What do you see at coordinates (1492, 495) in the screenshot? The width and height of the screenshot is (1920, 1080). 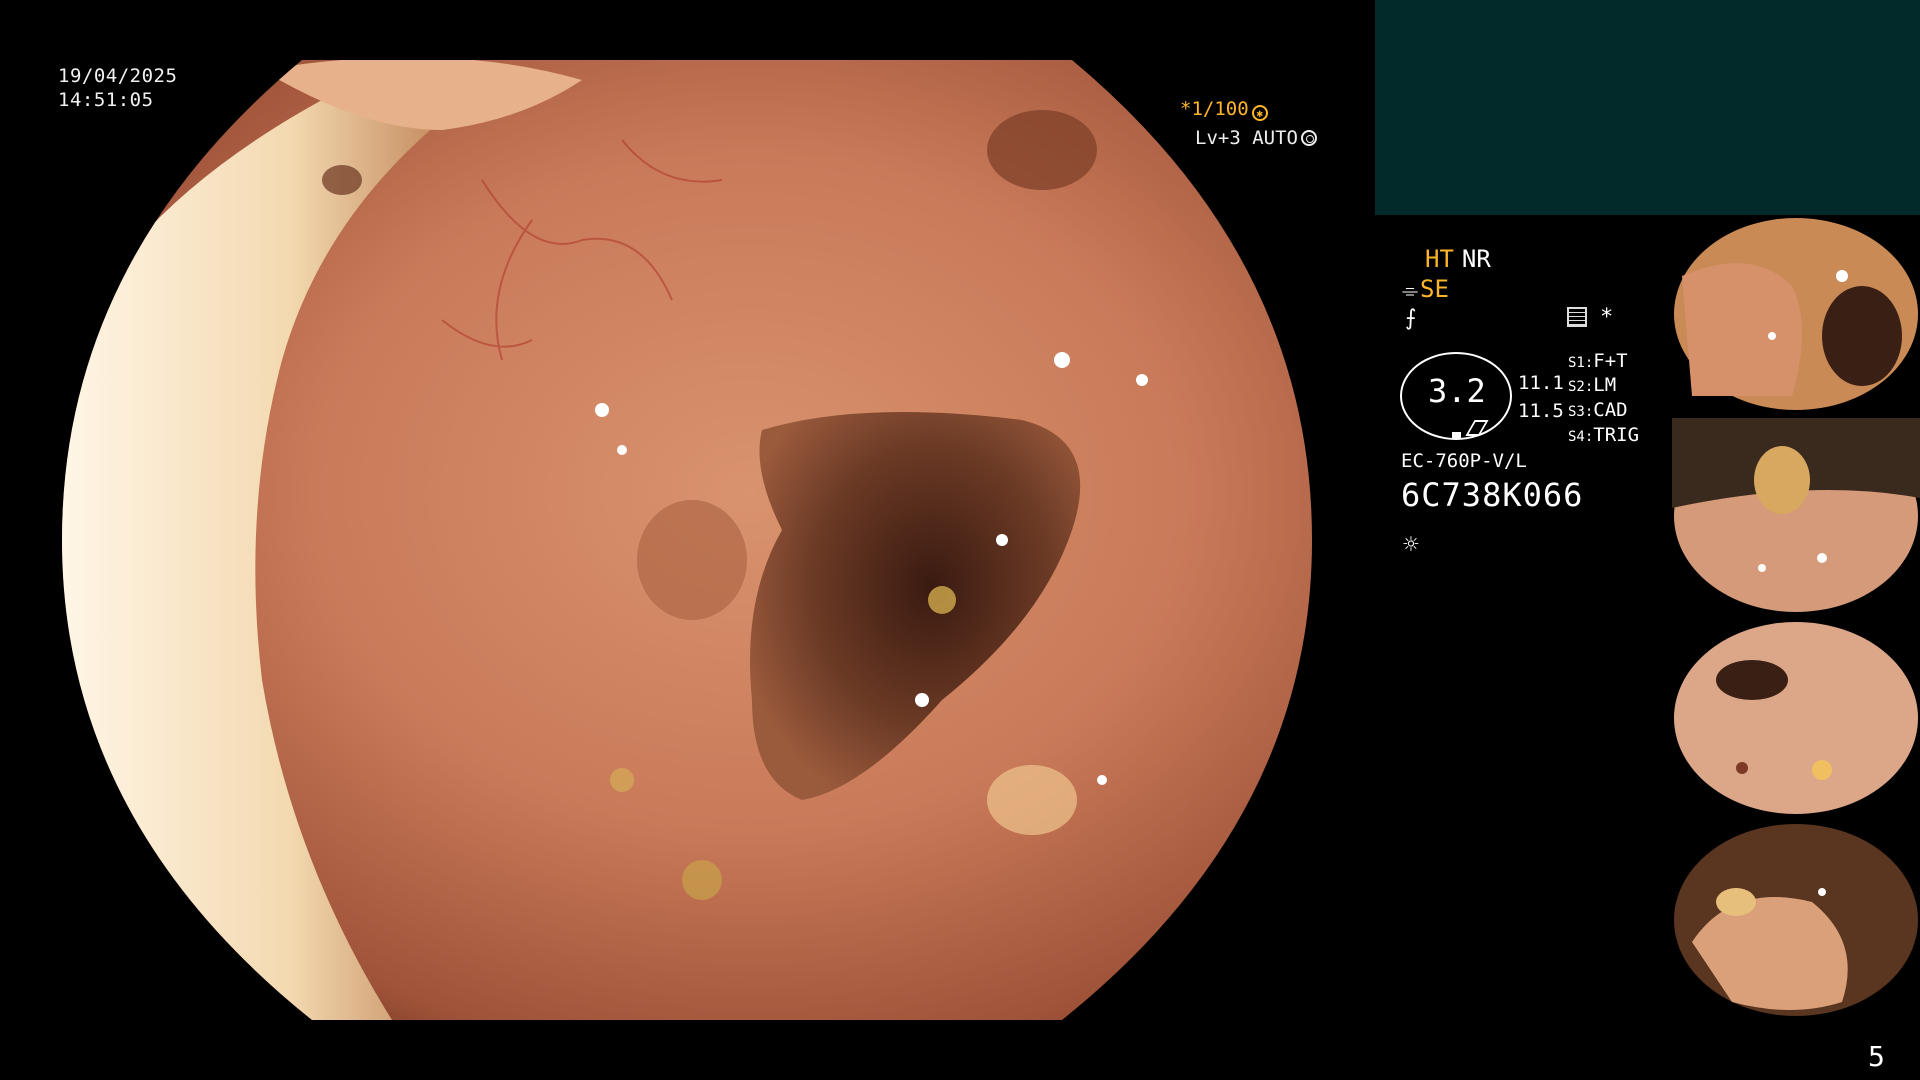 I see `scope-serial: 6C738K066` at bounding box center [1492, 495].